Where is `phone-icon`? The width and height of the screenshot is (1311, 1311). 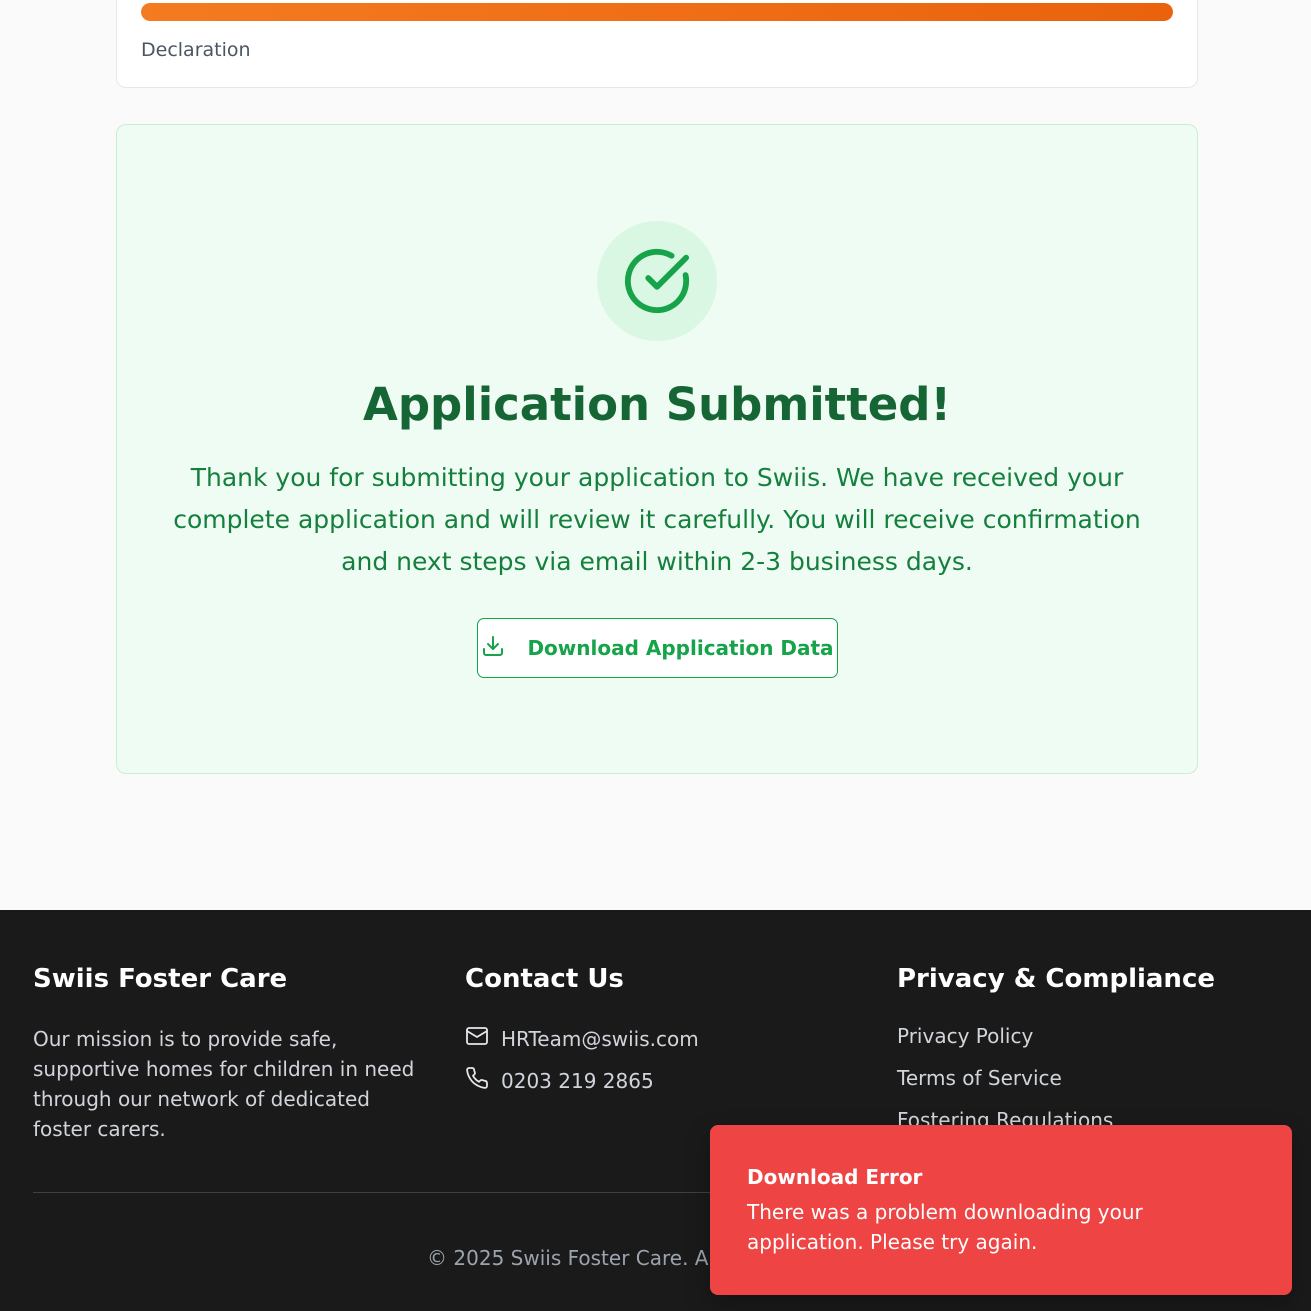 phone-icon is located at coordinates (477, 1080).